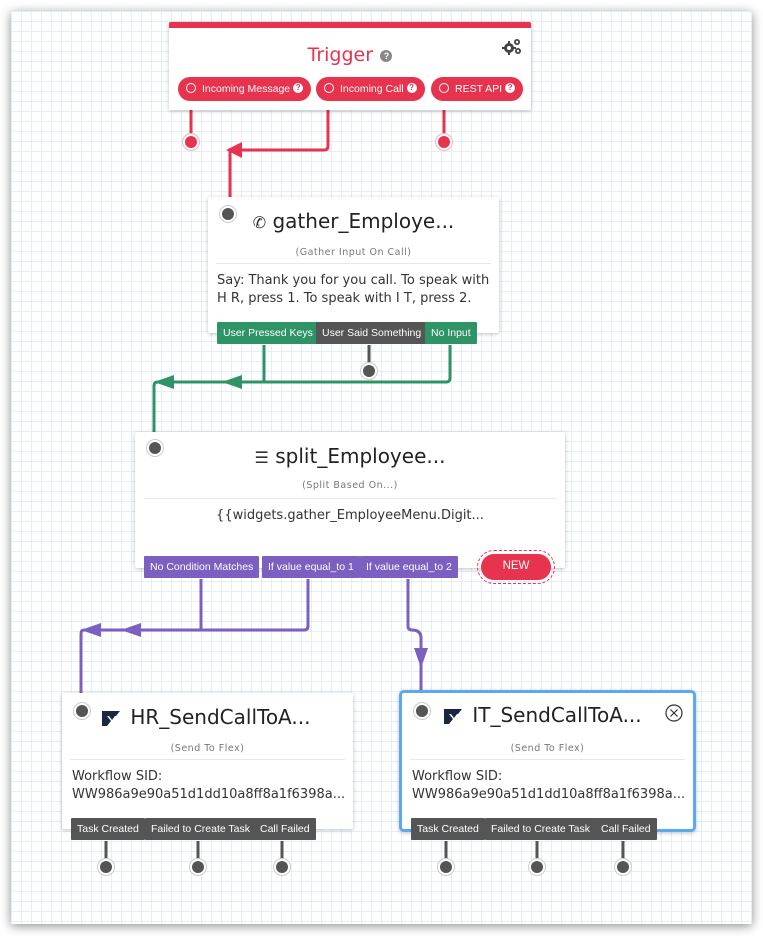 The width and height of the screenshot is (763, 936). What do you see at coordinates (191, 142) in the screenshot?
I see `trigger-message-port` at bounding box center [191, 142].